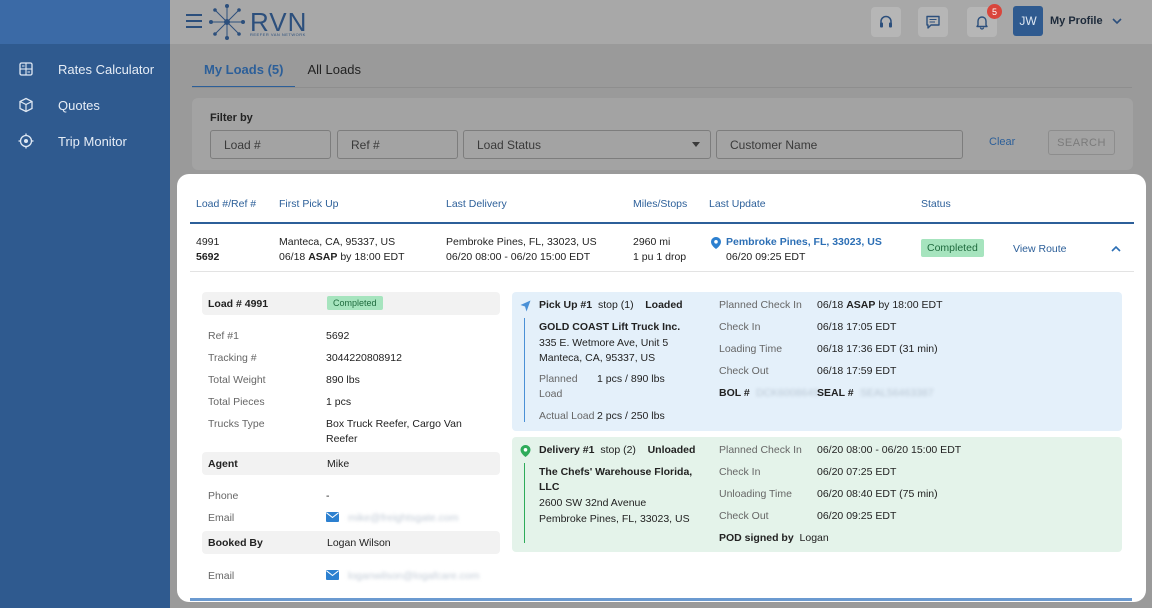  What do you see at coordinates (760, 305) in the screenshot?
I see `pickup-planned-checkin-label: Planned Check In` at bounding box center [760, 305].